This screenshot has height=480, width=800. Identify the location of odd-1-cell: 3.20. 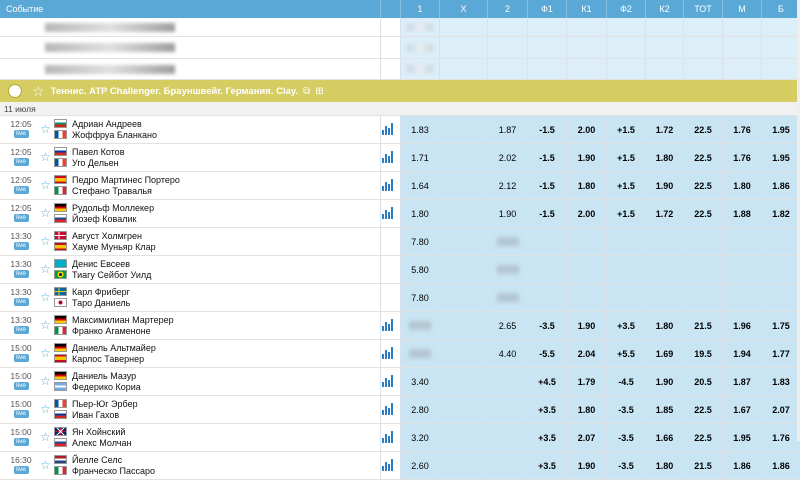
(419, 437).